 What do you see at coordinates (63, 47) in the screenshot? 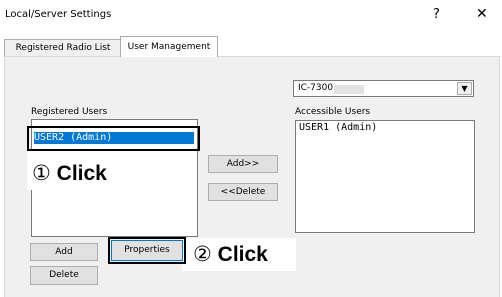
I see `tab-registered-radio-list: Registered Radio List` at bounding box center [63, 47].